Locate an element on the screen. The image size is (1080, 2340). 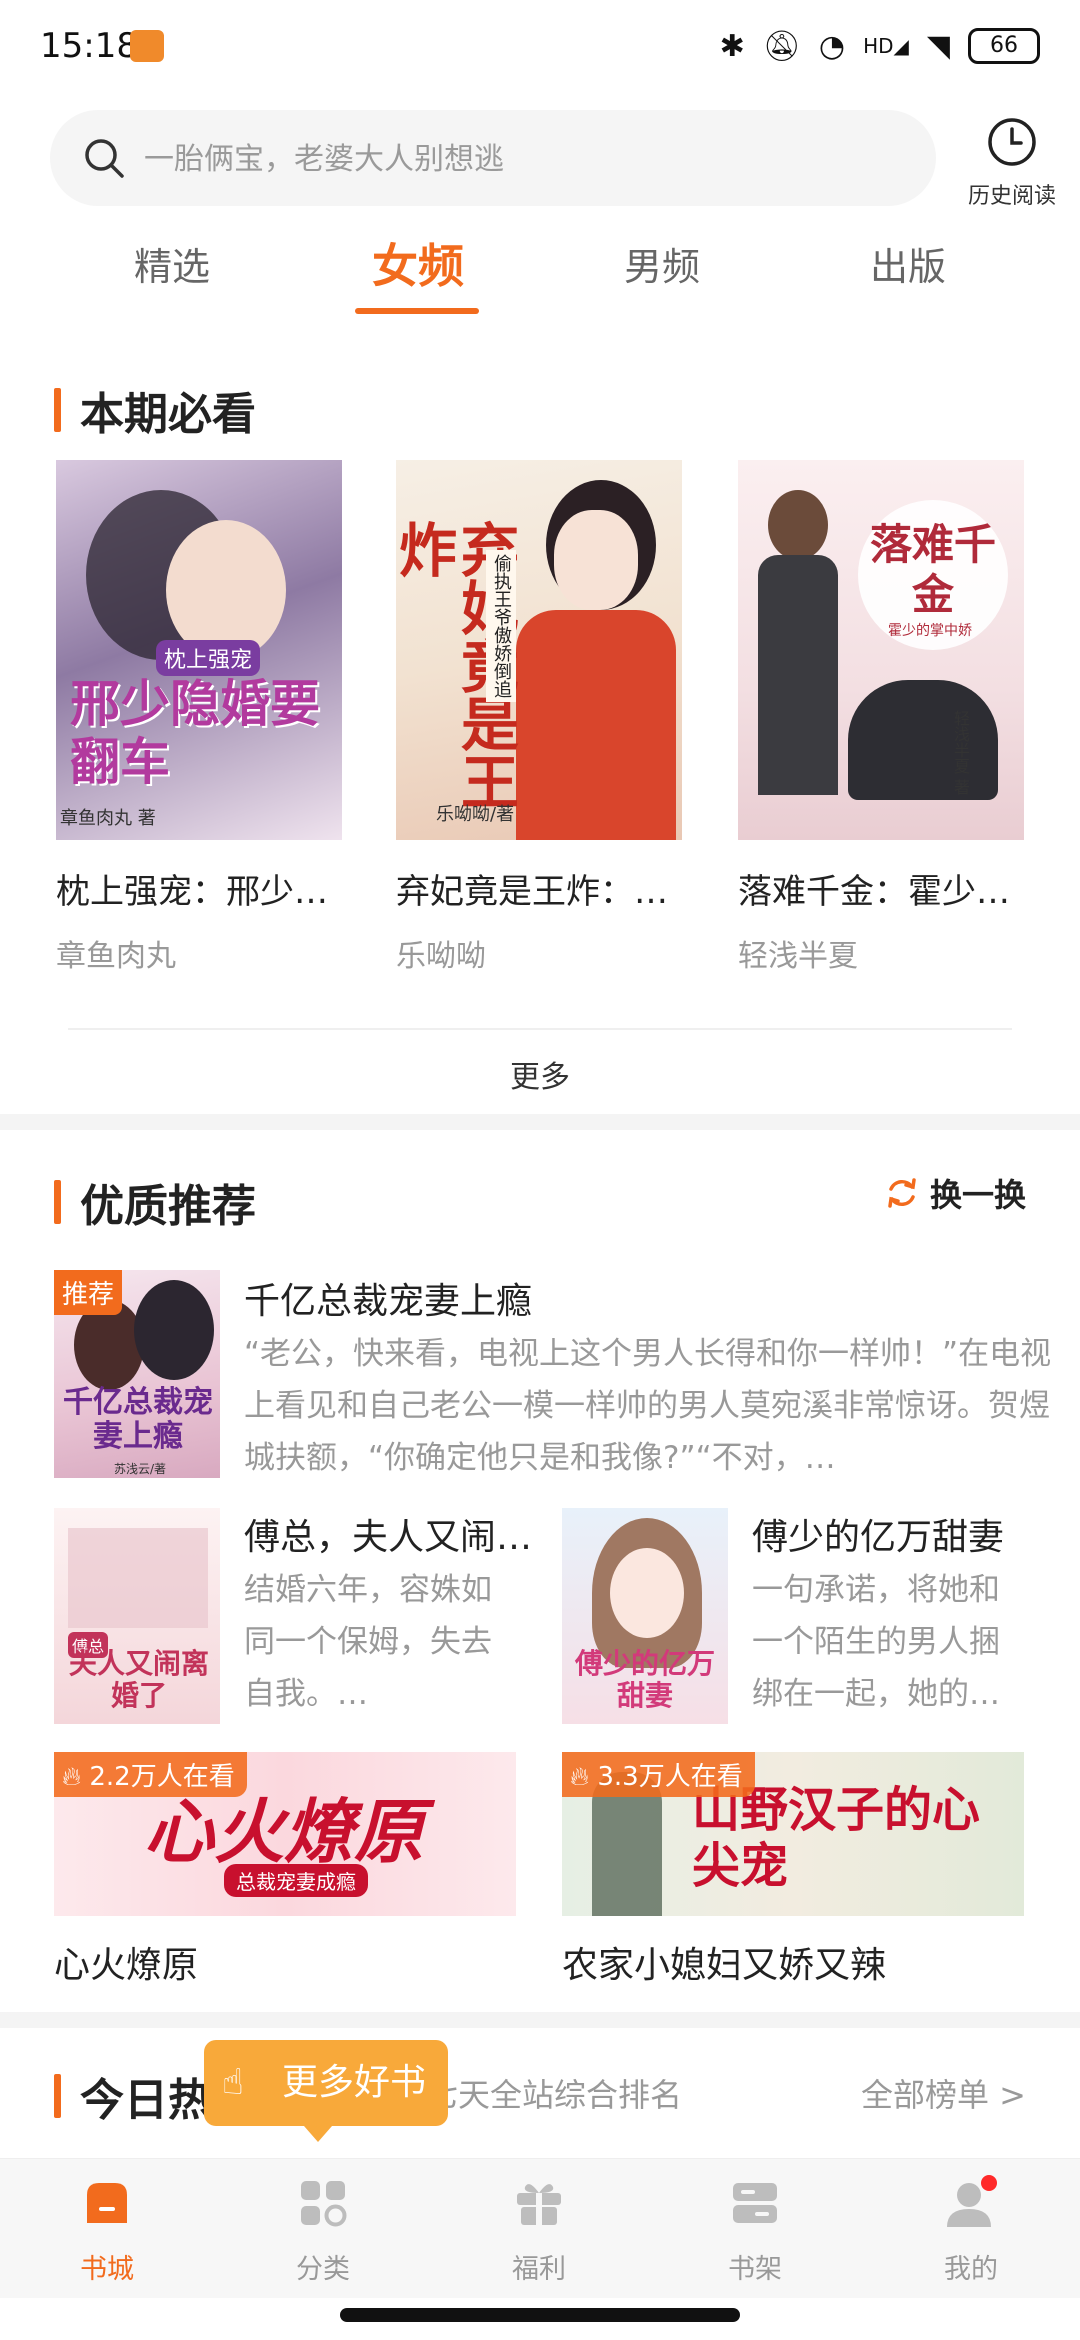
book-title: 弃妃竟是王炸：偷听王爷 is located at coordinates (541, 892).